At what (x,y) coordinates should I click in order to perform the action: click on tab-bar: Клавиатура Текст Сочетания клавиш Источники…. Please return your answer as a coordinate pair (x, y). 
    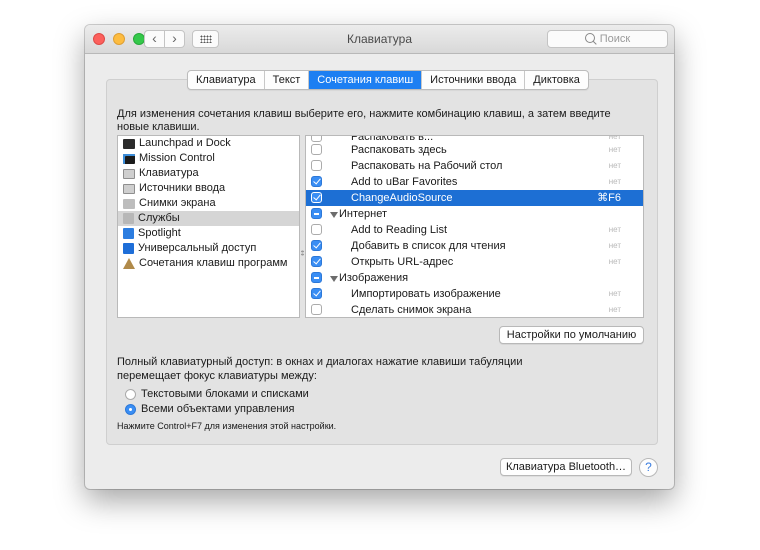
    Looking at the image, I should click on (388, 80).